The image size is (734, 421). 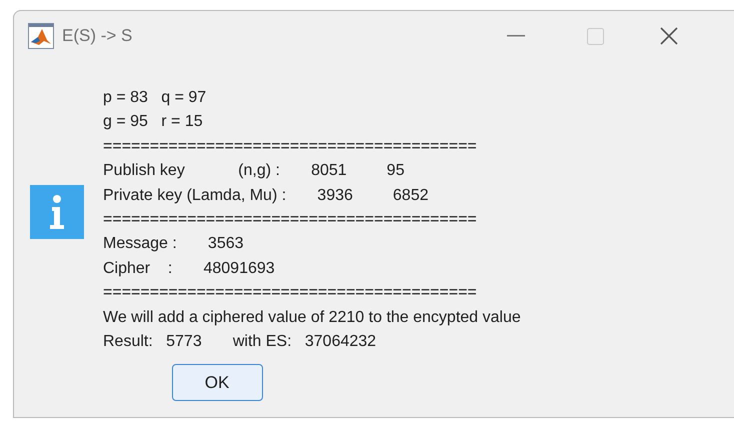 I want to click on message-line: Publish key (n,g) : 8051 95, so click(x=254, y=171).